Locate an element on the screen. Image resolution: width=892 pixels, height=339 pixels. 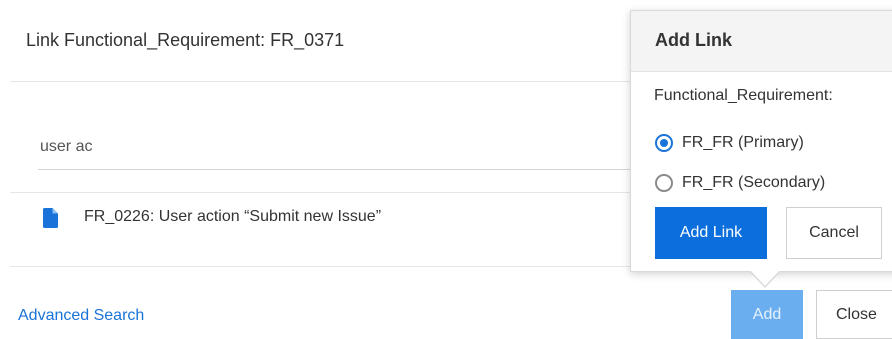
radio-unselected-icon is located at coordinates (664, 183).